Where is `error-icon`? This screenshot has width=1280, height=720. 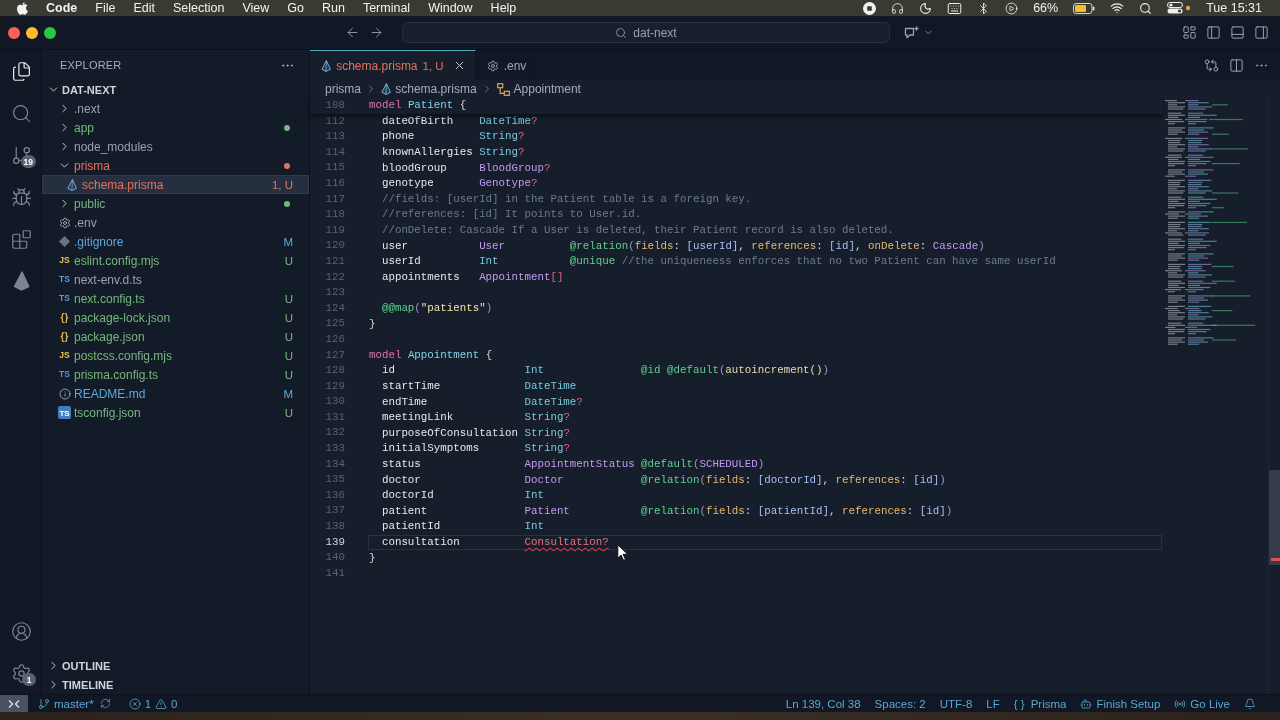
error-icon is located at coordinates (134, 703).